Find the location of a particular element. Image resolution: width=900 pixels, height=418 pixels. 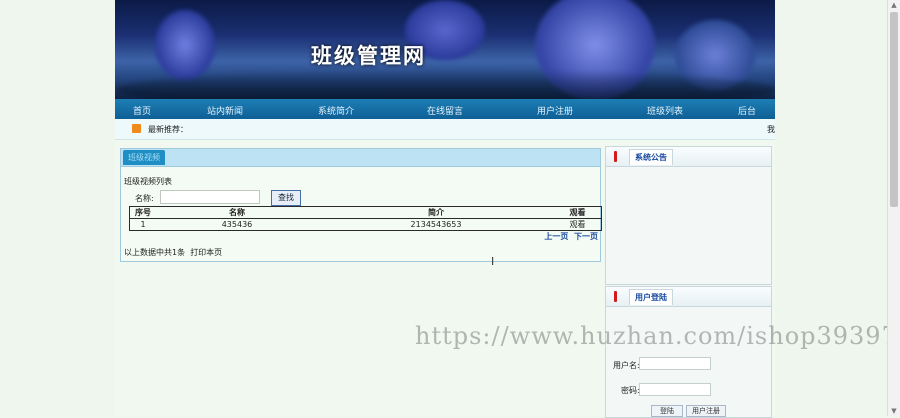

col-name: 名称 is located at coordinates (237, 212).